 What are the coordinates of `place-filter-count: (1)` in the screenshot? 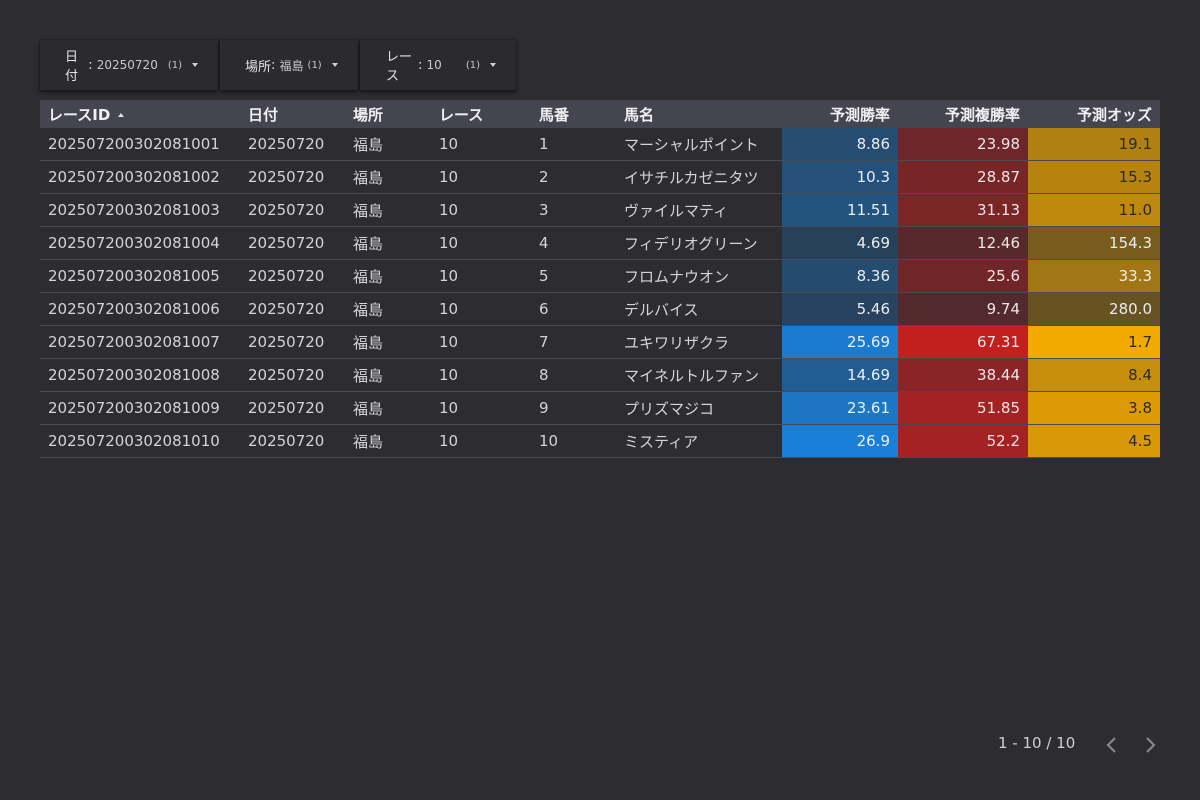 It's located at (314, 65).